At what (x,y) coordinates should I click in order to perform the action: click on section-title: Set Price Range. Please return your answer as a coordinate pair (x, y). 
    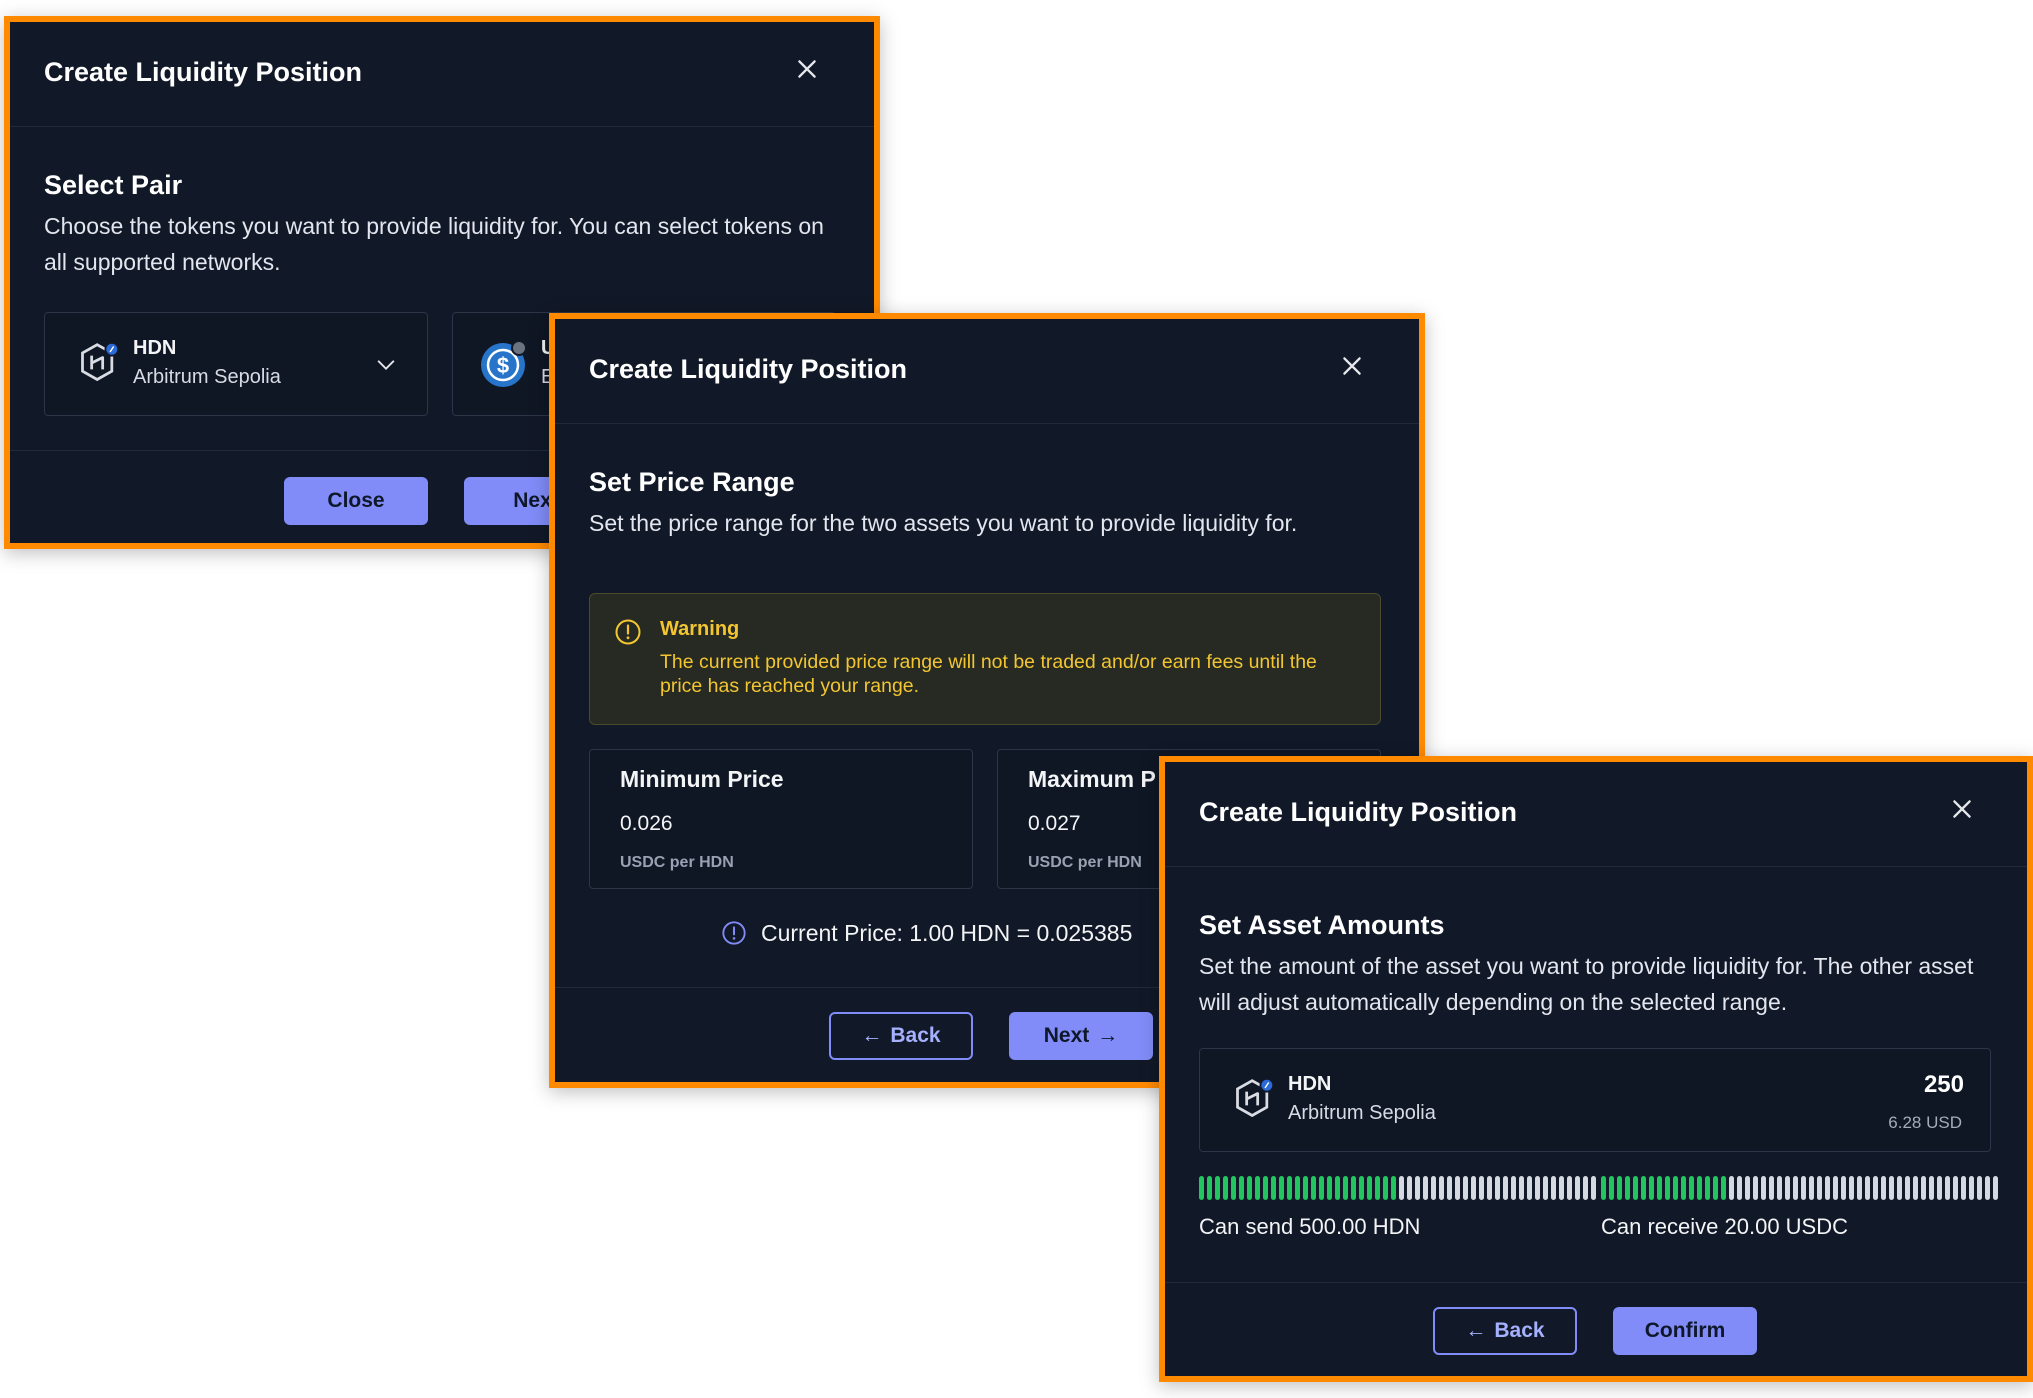
    Looking at the image, I should click on (692, 482).